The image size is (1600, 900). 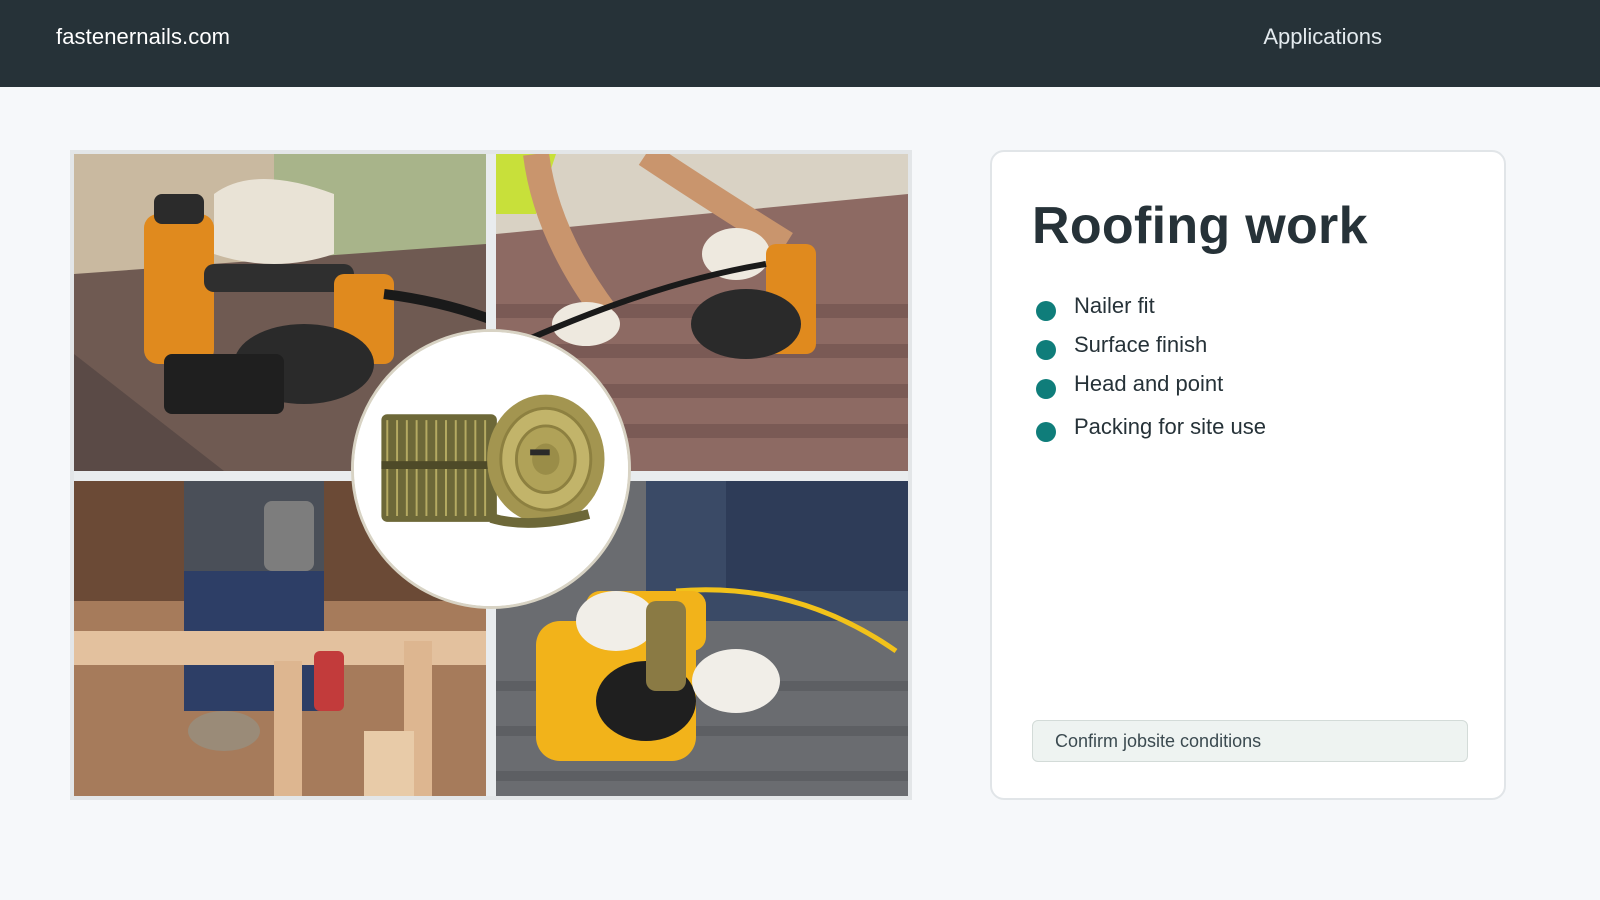 What do you see at coordinates (1250, 741) in the screenshot?
I see `confirm-jobsite-conditions-button: Confirm jobsite conditions` at bounding box center [1250, 741].